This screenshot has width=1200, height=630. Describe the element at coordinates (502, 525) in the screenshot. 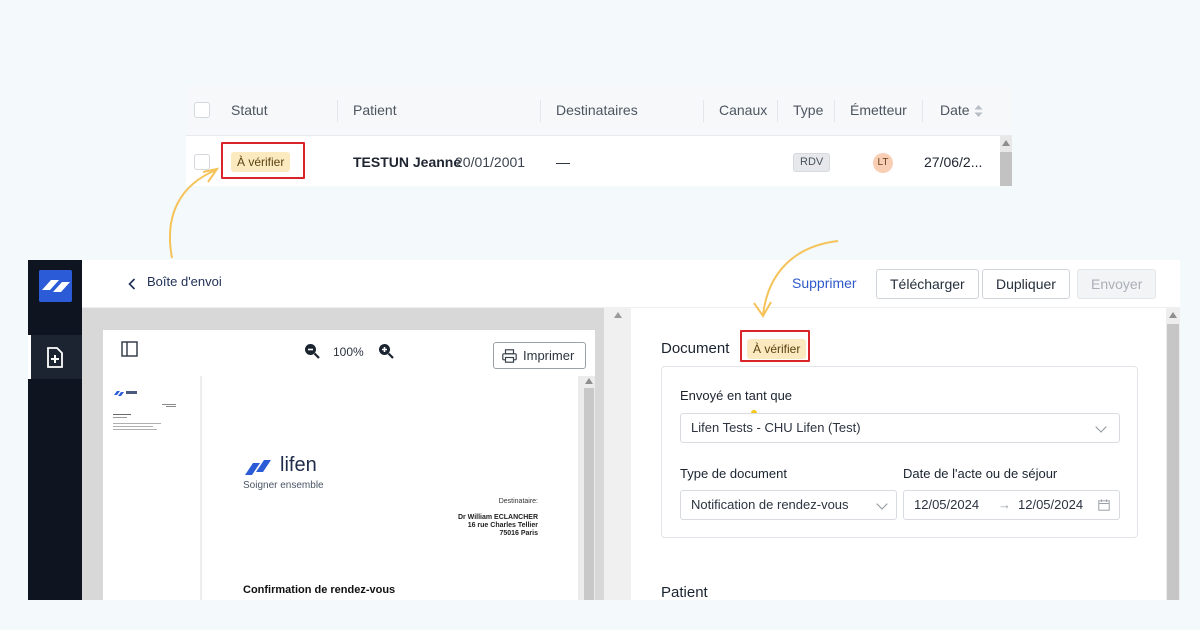

I see `doc-recipient-street: 16 rue Charles Tellier` at that location.